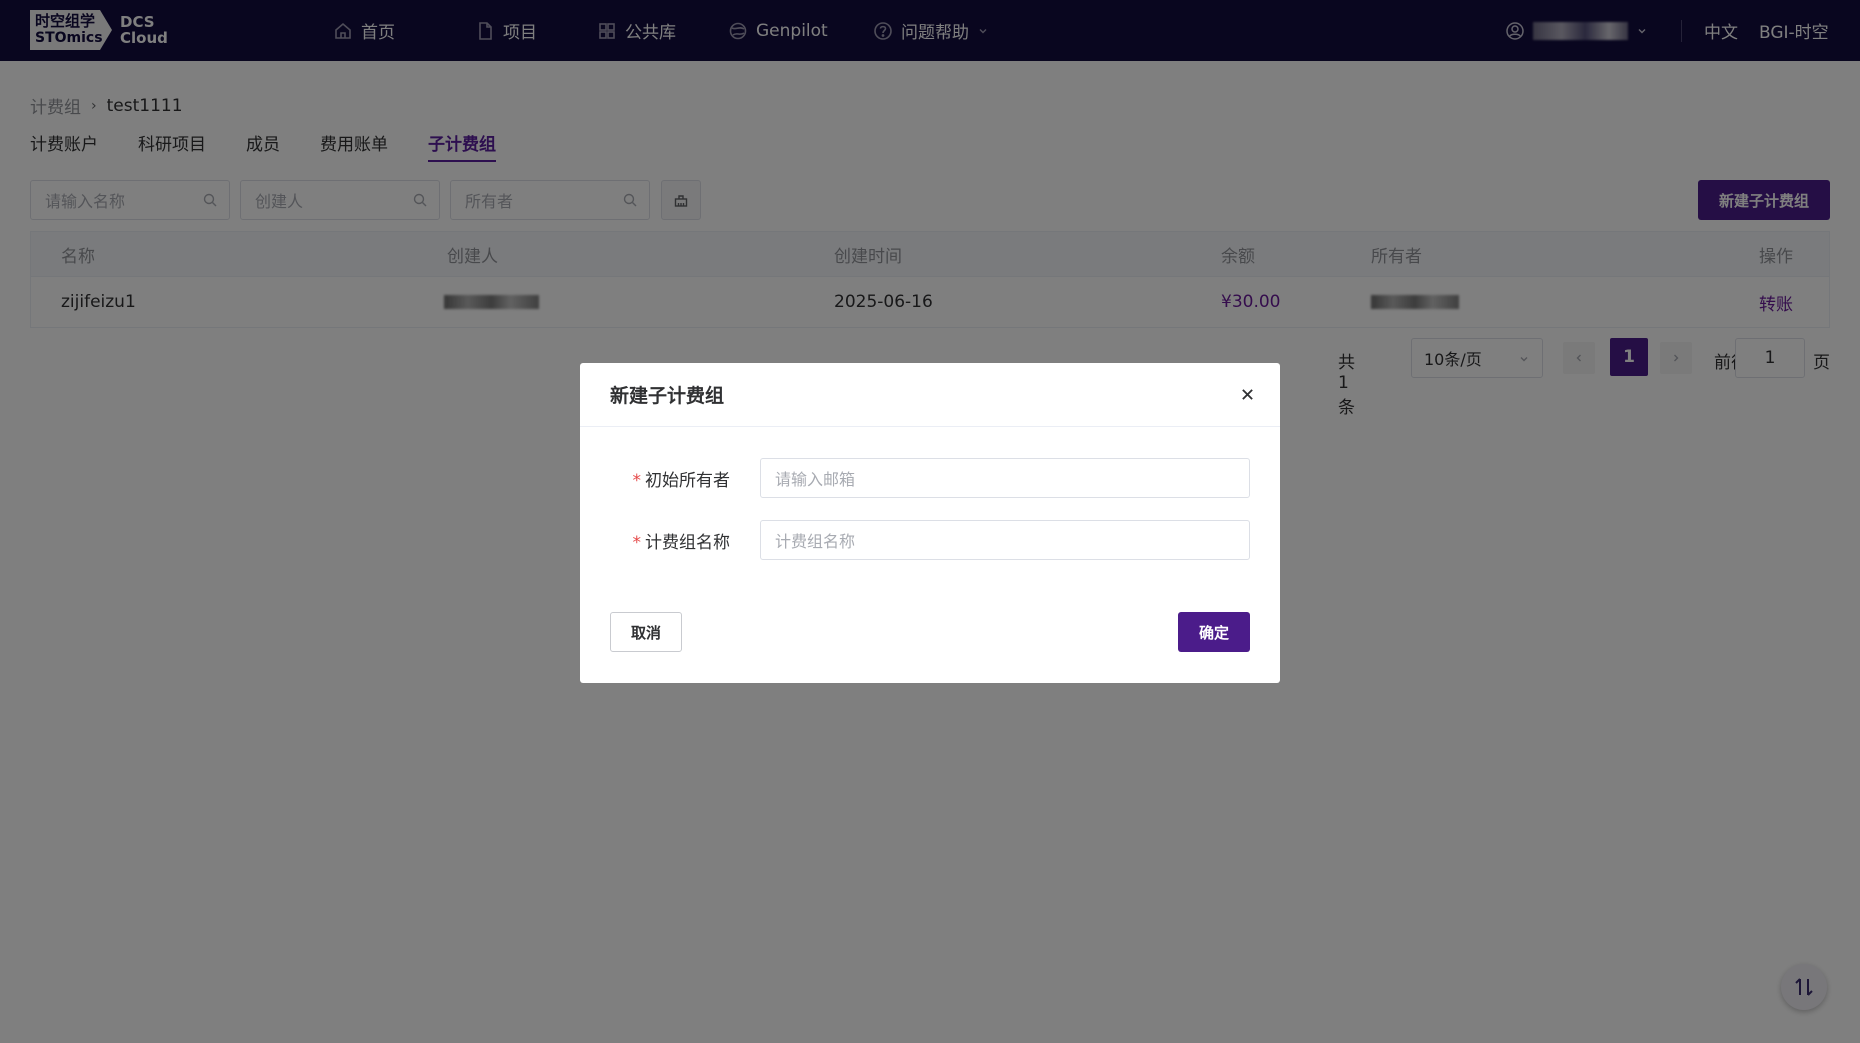 This screenshot has height=1043, width=1860. I want to click on close-icon, so click(1247, 394).